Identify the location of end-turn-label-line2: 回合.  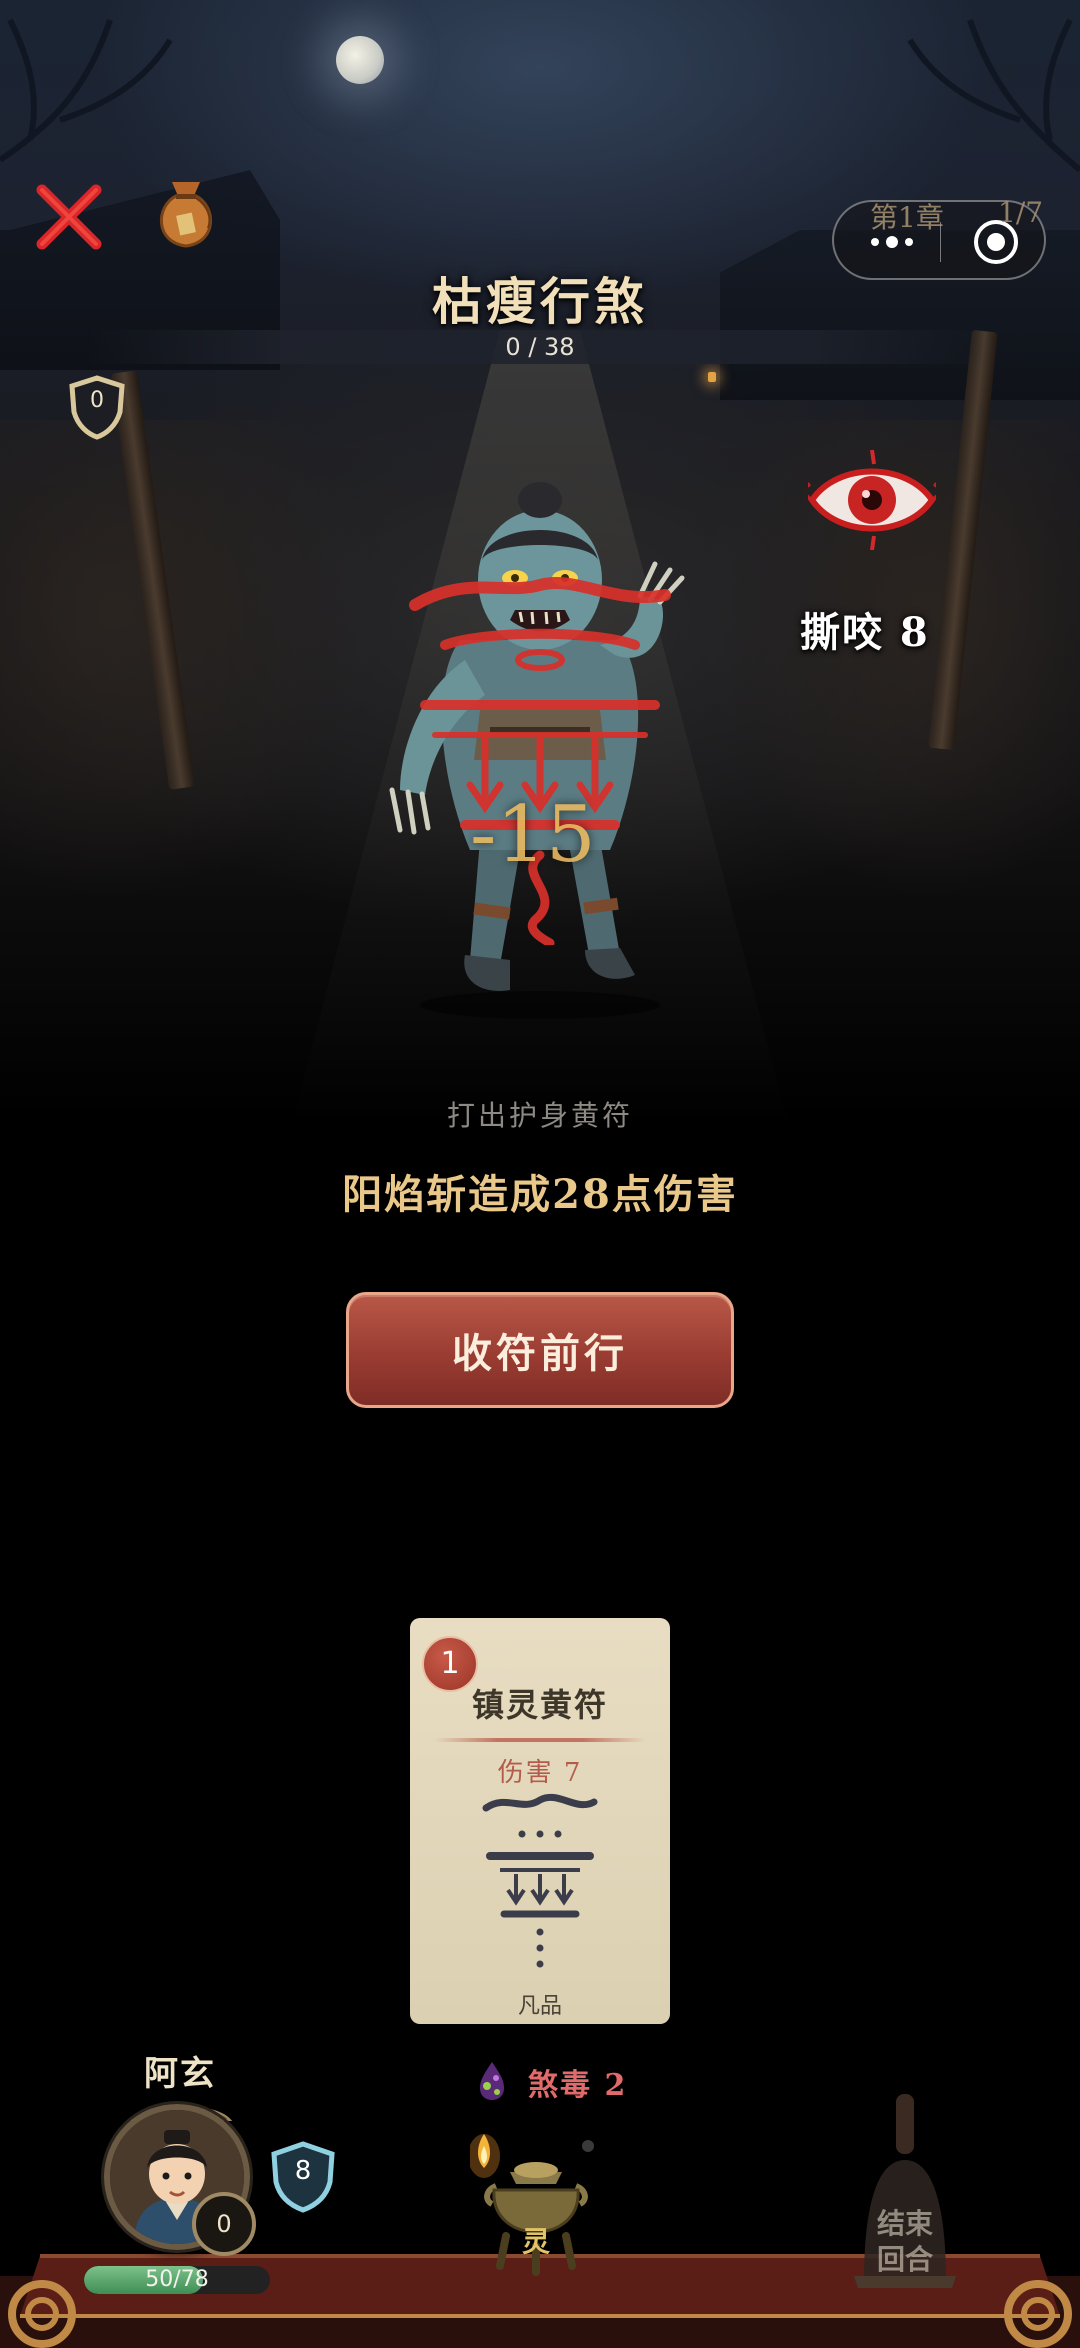
(904, 2259).